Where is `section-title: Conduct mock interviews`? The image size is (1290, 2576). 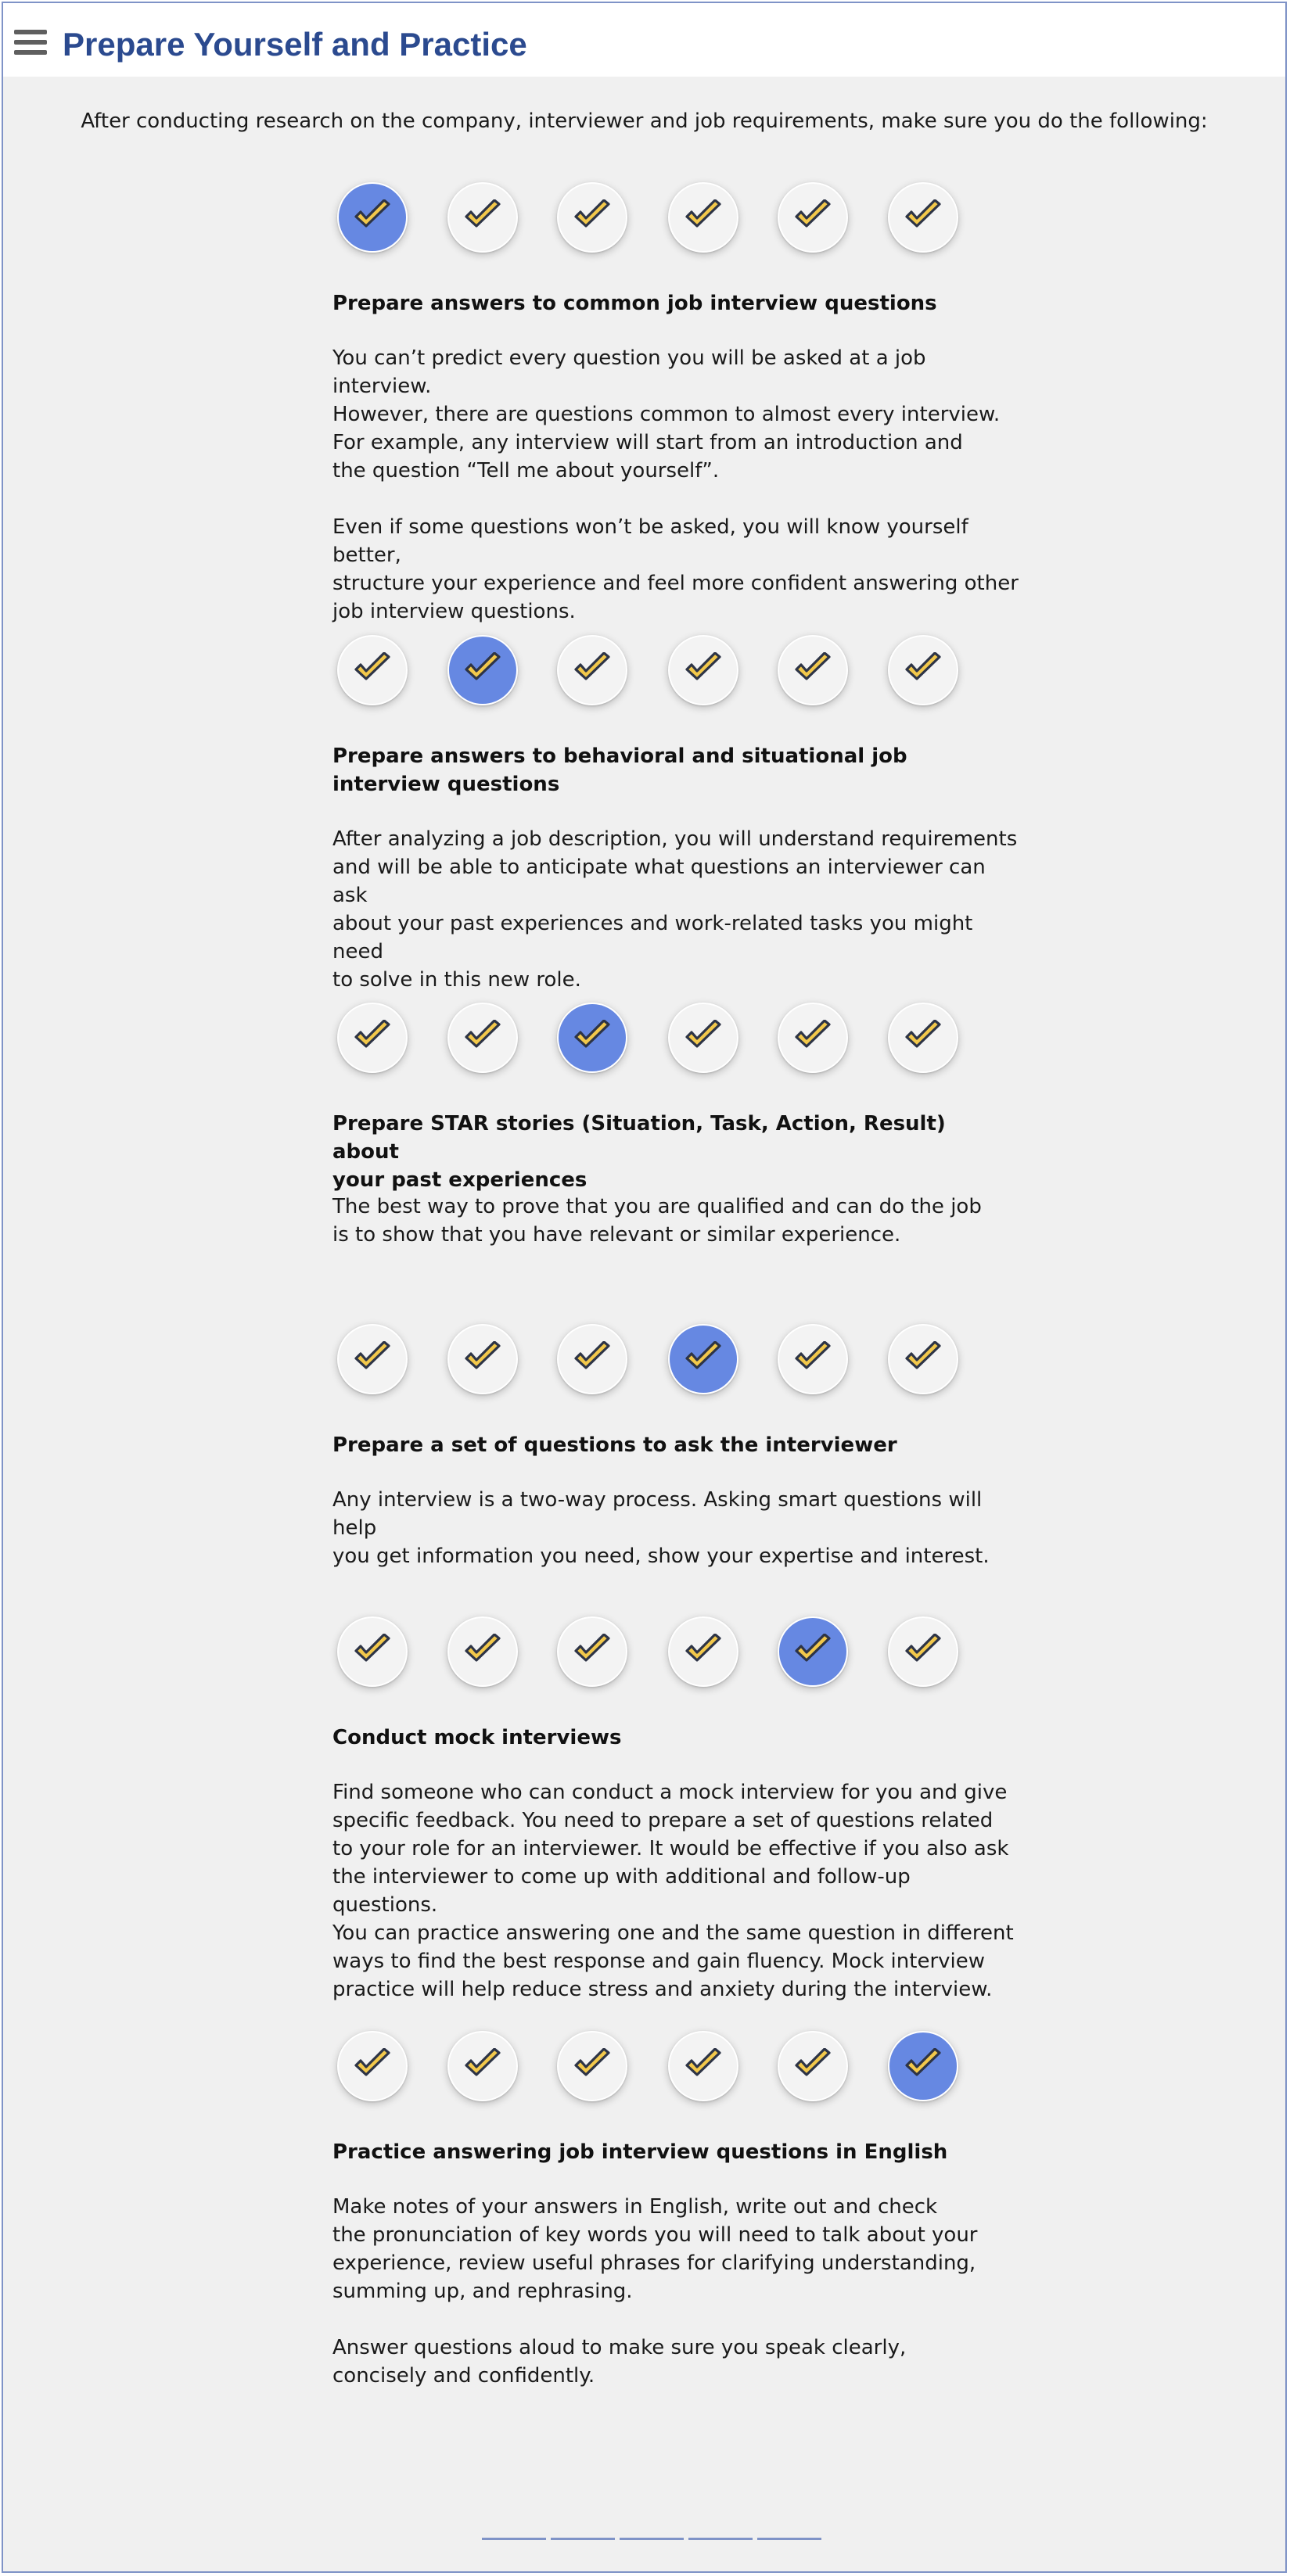
section-title: Conduct mock interviews is located at coordinates (477, 1738).